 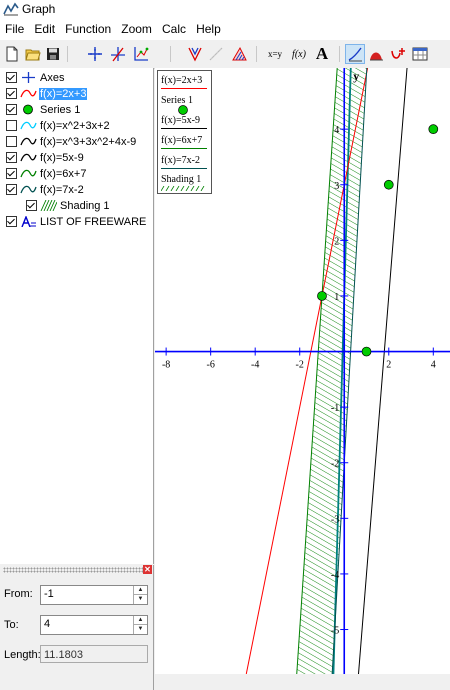 I want to click on menu-zoom: Zoom, so click(x=135, y=27).